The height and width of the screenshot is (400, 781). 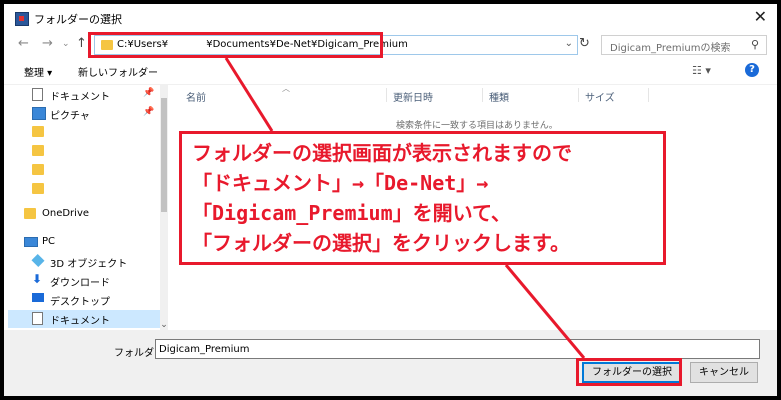 What do you see at coordinates (545, 311) in the screenshot?
I see `callout-line-bottom` at bounding box center [545, 311].